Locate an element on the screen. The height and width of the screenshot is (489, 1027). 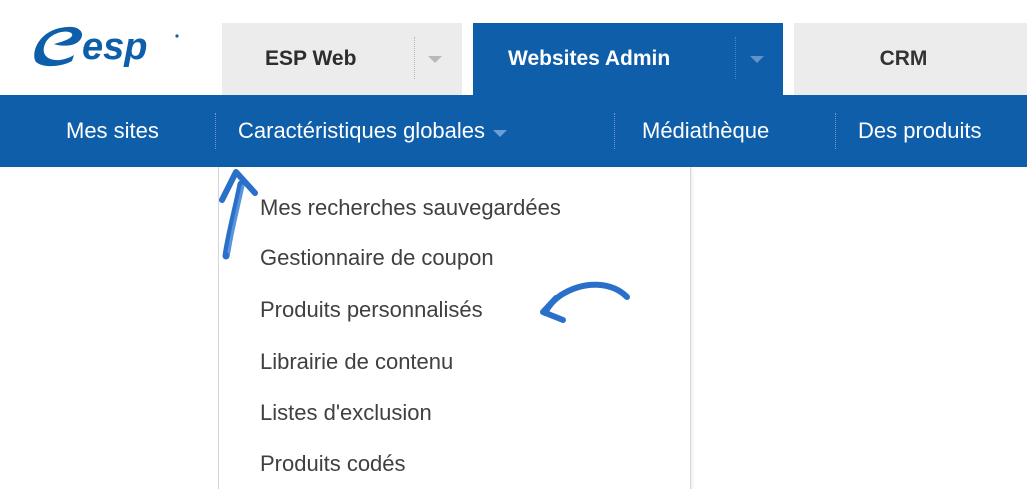
menu-item-content-library: Librairie de contenu is located at coordinates (356, 362).